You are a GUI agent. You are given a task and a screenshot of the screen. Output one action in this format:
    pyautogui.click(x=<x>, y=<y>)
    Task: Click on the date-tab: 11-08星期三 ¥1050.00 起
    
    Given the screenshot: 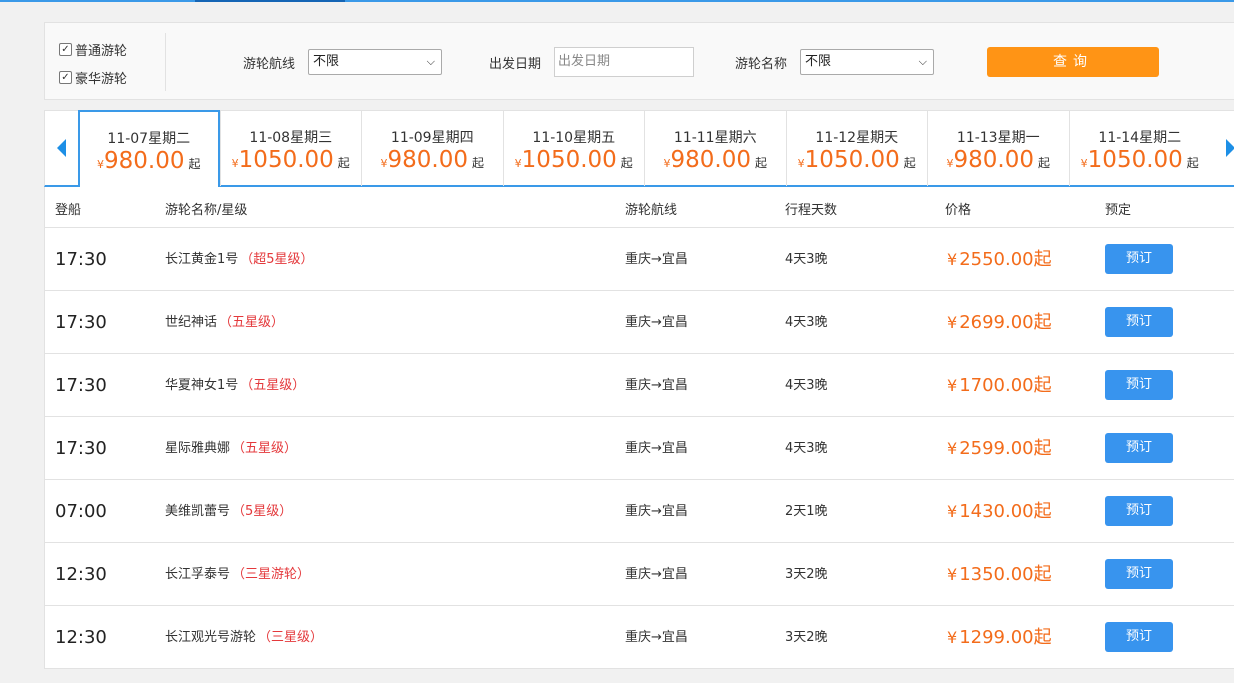 What is the action you would take?
    pyautogui.click(x=290, y=148)
    